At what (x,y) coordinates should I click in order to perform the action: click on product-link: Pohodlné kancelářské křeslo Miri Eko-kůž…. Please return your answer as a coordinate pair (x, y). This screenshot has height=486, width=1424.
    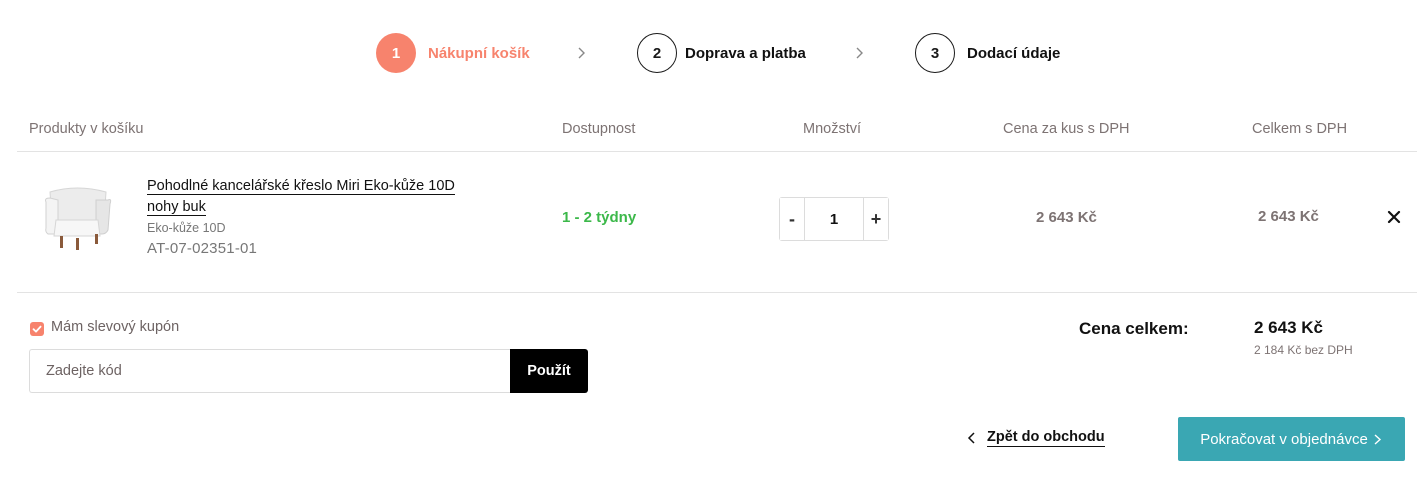
    Looking at the image, I should click on (301, 197).